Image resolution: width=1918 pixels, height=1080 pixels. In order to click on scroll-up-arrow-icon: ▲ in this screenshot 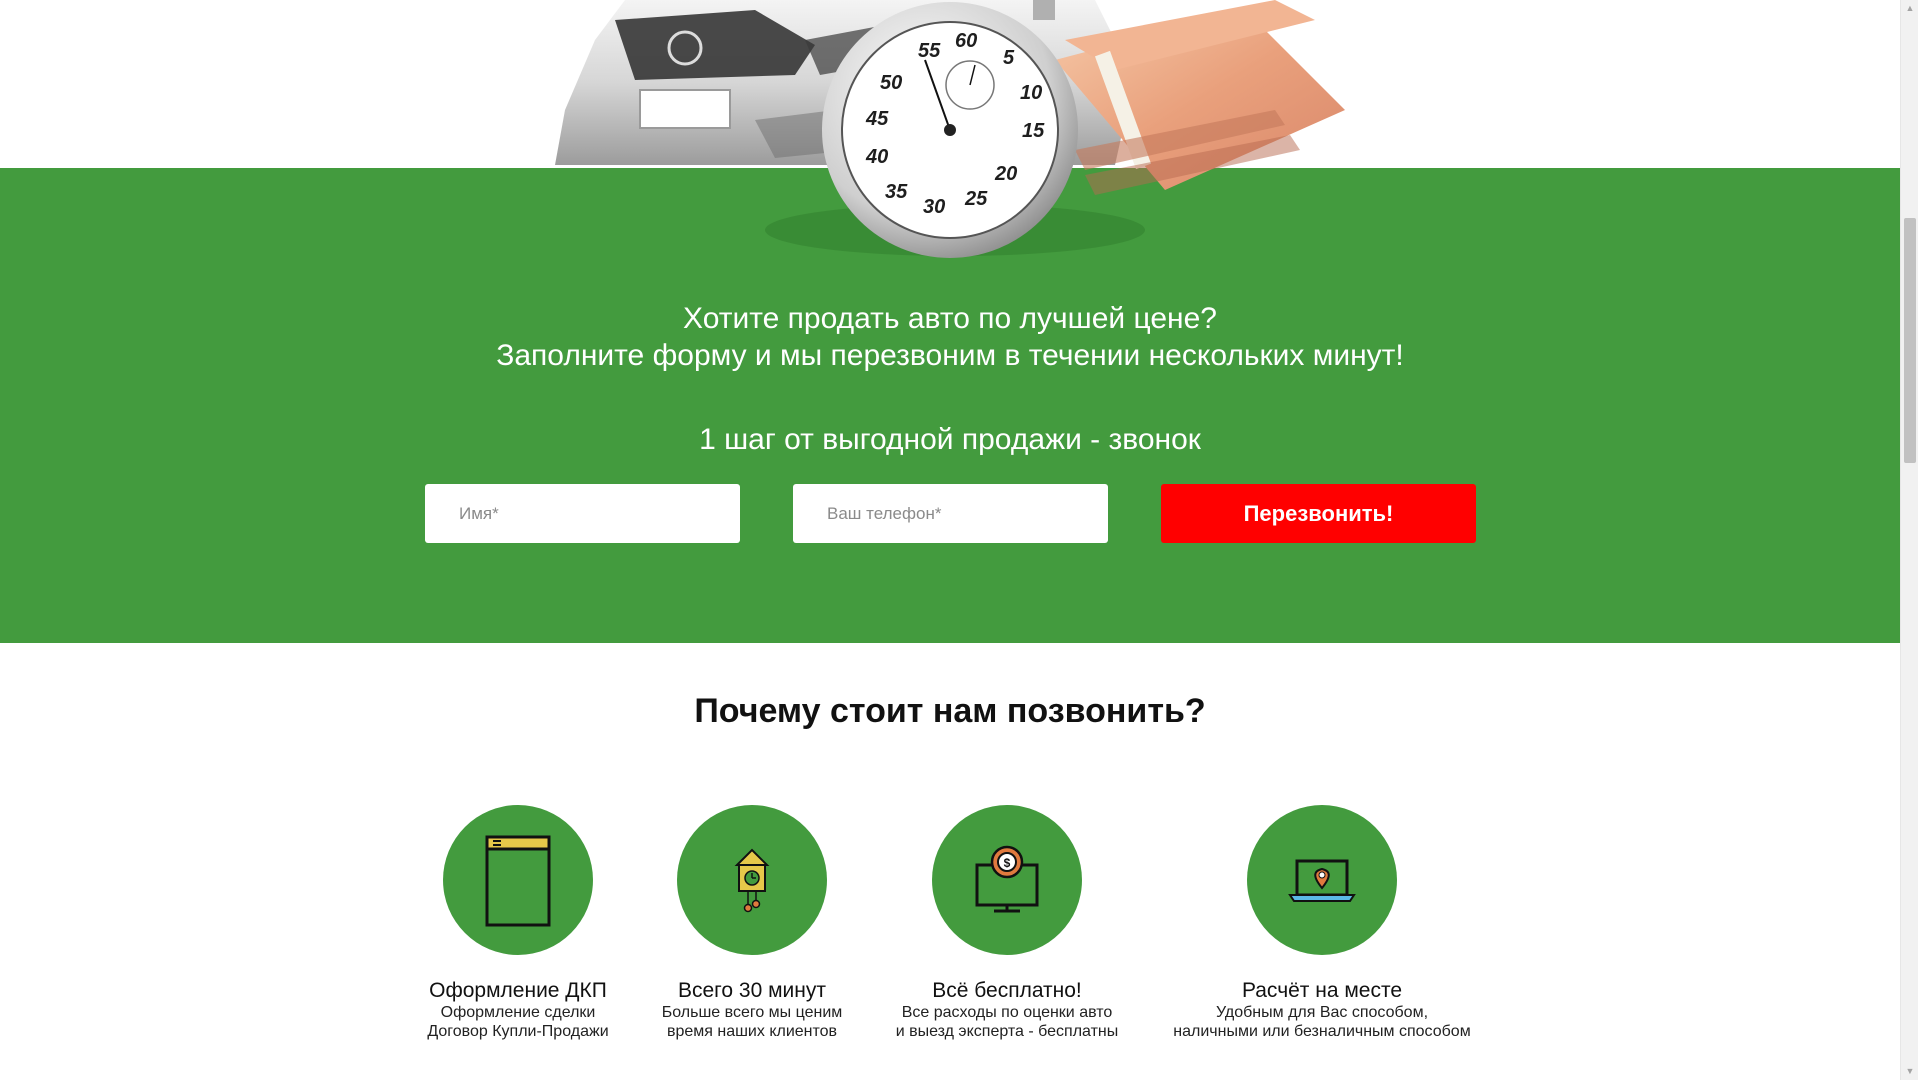, I will do `click(1909, 8)`.